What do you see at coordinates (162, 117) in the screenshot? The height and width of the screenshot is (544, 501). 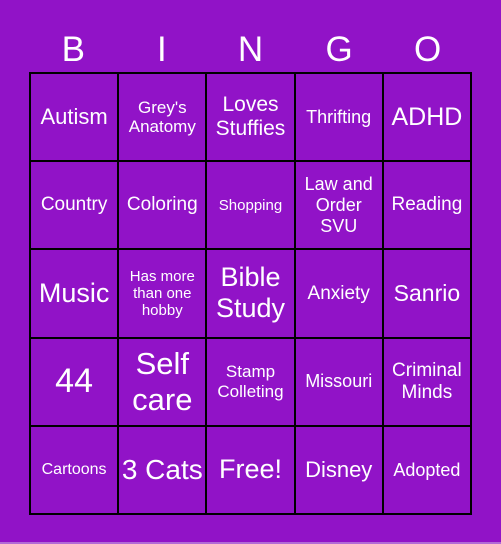 I see `bingo-cell: Grey's Anatomy` at bounding box center [162, 117].